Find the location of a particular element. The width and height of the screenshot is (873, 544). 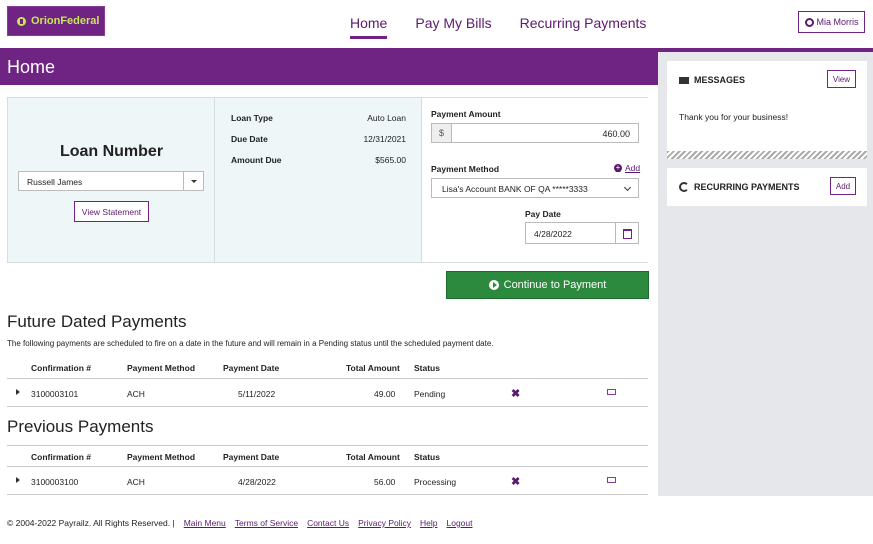

total-amount: 56.00 is located at coordinates (385, 482).